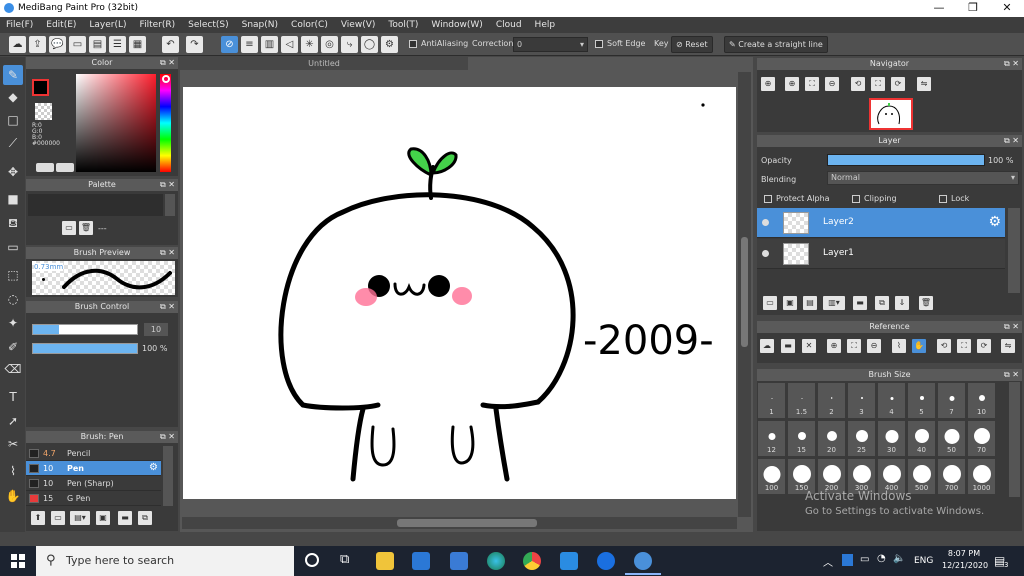 The height and width of the screenshot is (576, 1024). I want to click on new-8bit-layer-icon: ▤, so click(810, 303).